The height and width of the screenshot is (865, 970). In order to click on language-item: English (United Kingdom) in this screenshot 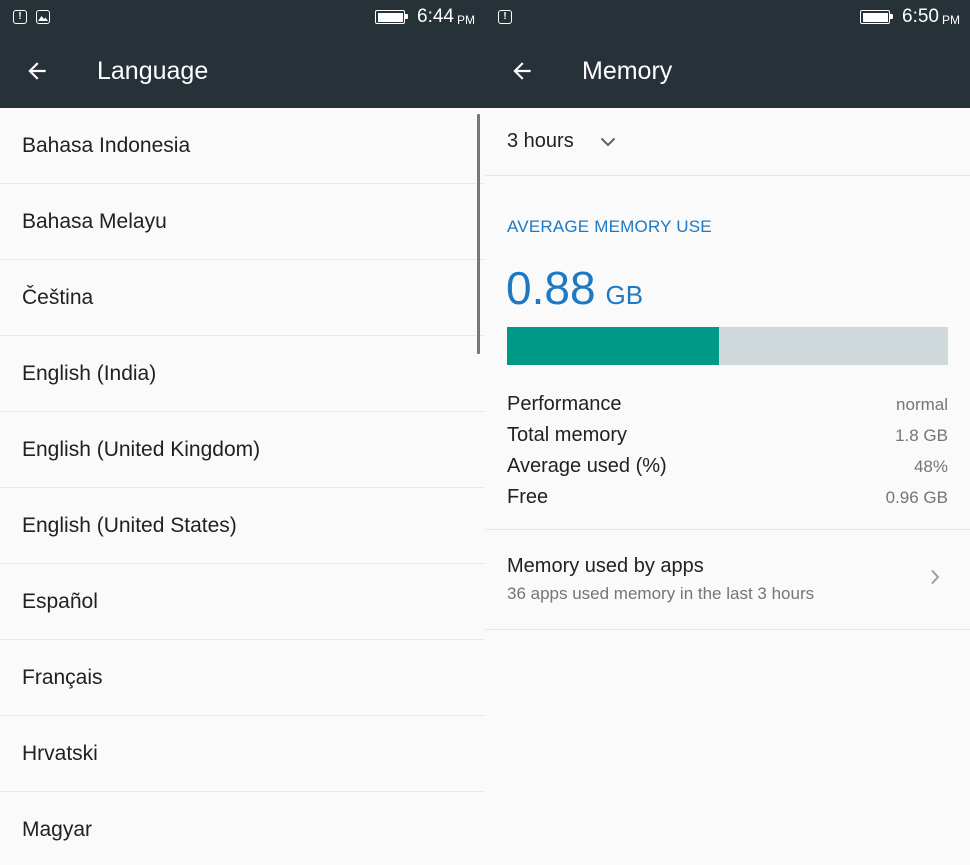, I will do `click(242, 450)`.